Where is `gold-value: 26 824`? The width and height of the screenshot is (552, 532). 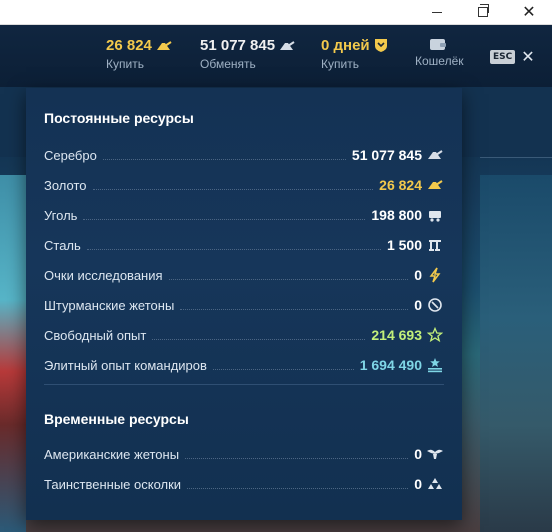
gold-value: 26 824 is located at coordinates (129, 45).